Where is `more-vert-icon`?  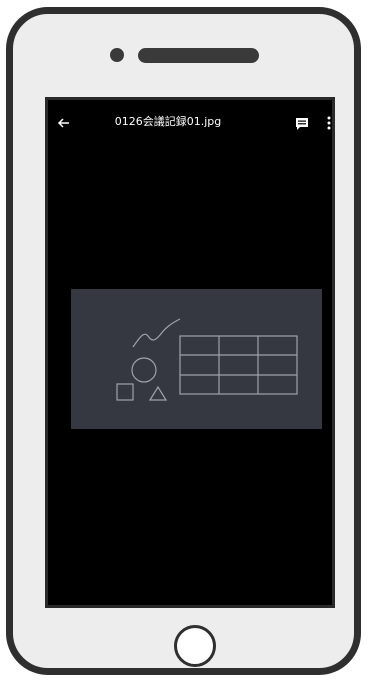 more-vert-icon is located at coordinates (329, 123).